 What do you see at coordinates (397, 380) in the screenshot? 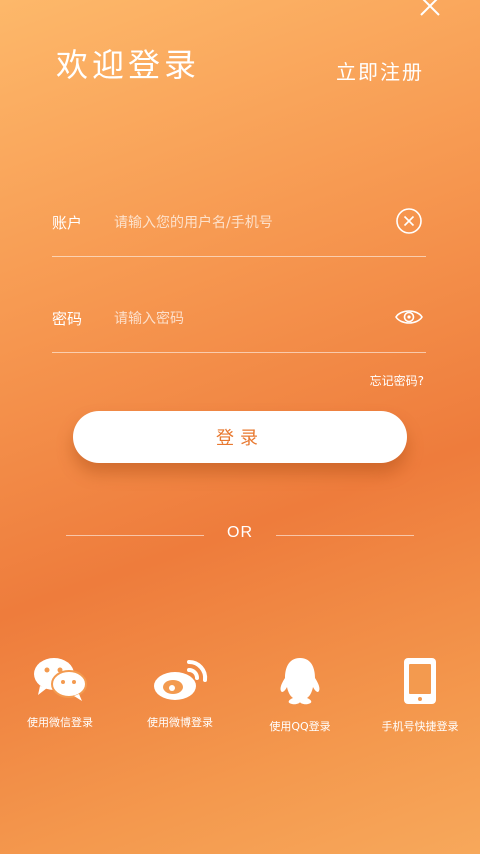
I see `forgot-password-link: 忘记密码?` at bounding box center [397, 380].